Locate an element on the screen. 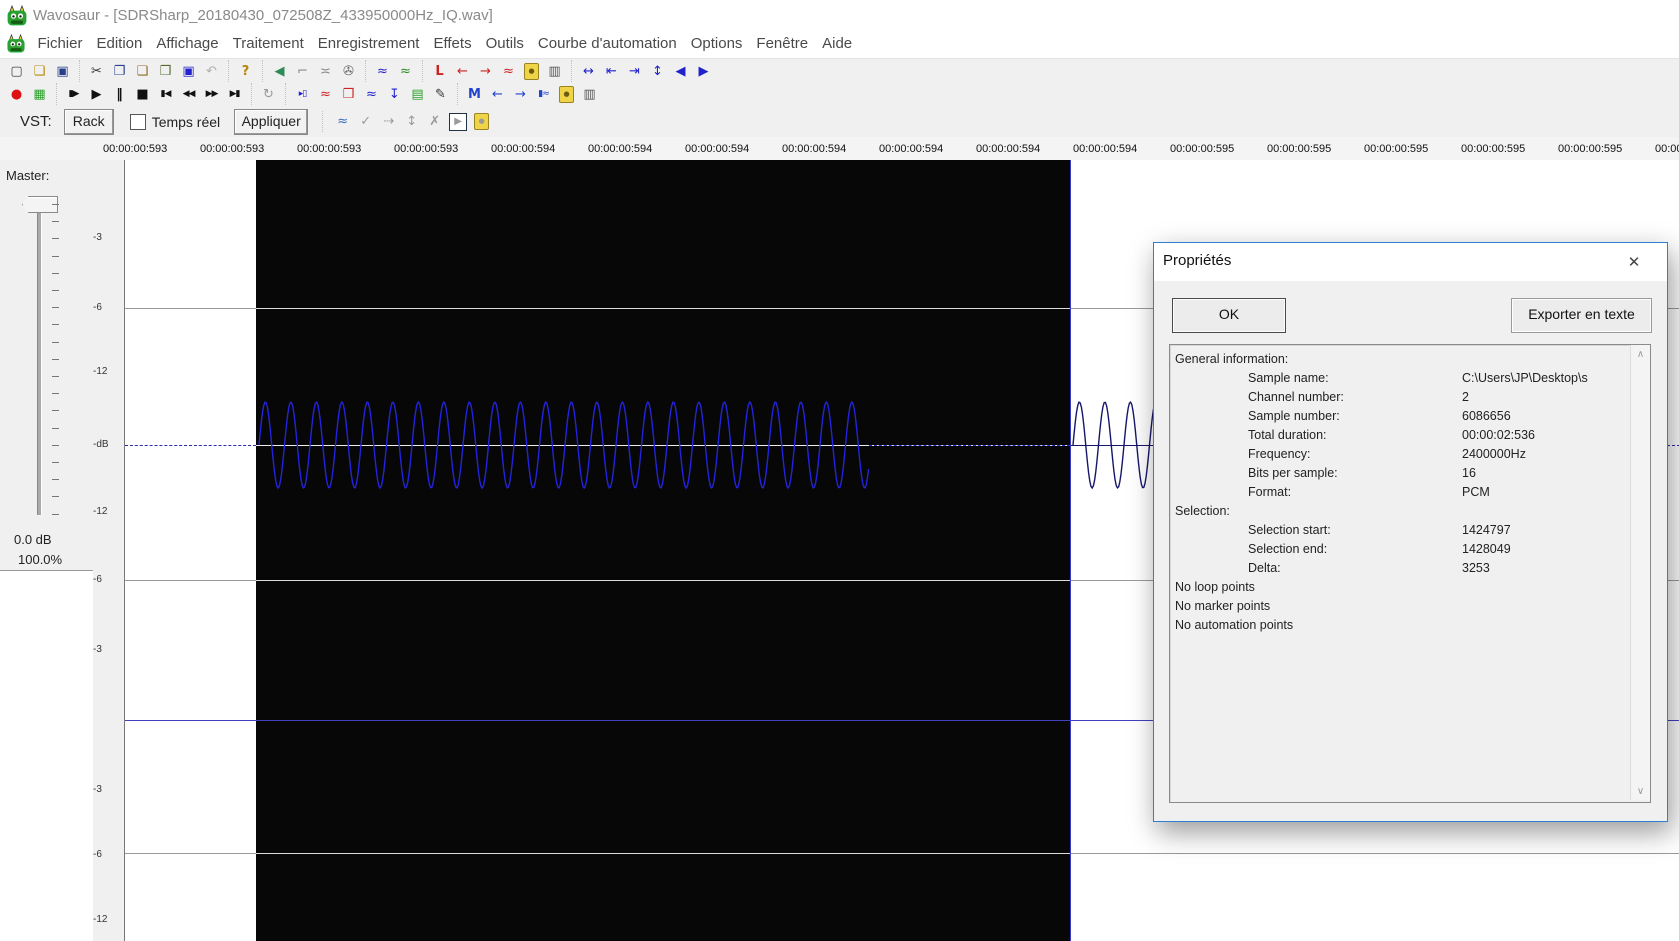  play-from-cursor-icon: ▮▶ is located at coordinates (73, 94).